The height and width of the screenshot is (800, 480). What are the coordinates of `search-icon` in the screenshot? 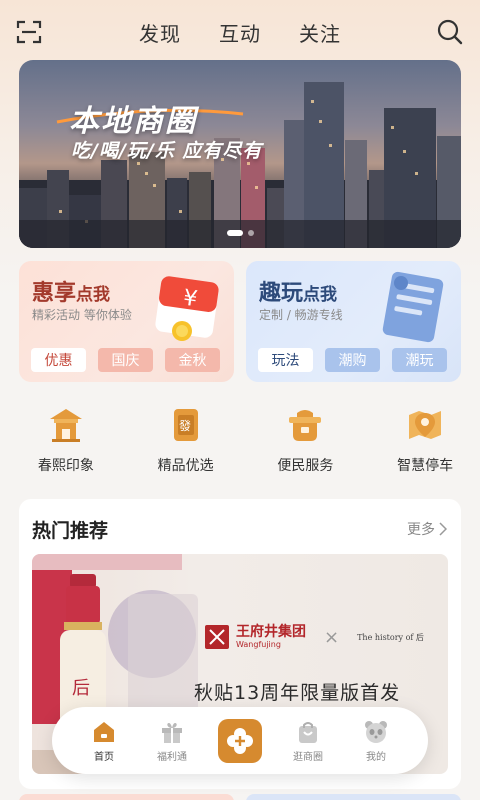 It's located at (450, 32).